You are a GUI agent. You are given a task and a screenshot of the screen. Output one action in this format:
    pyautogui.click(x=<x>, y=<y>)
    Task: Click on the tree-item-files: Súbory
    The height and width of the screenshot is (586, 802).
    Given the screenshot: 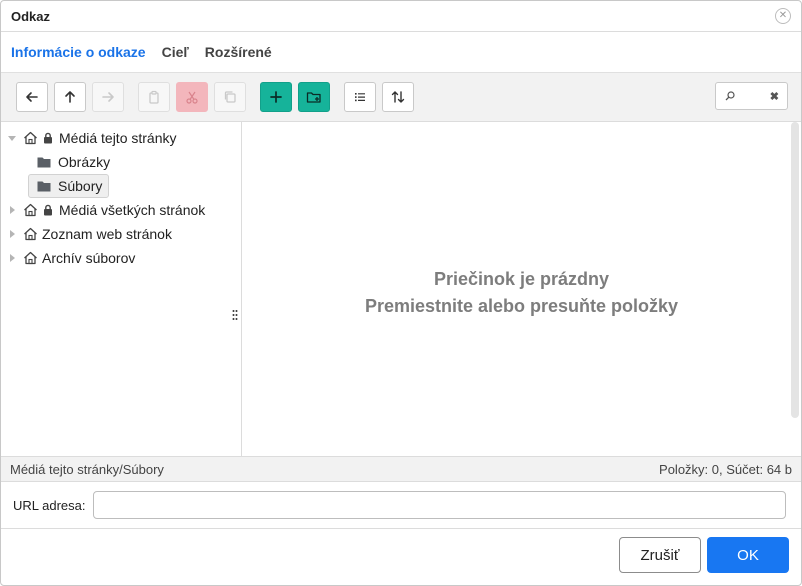 What is the action you would take?
    pyautogui.click(x=121, y=186)
    